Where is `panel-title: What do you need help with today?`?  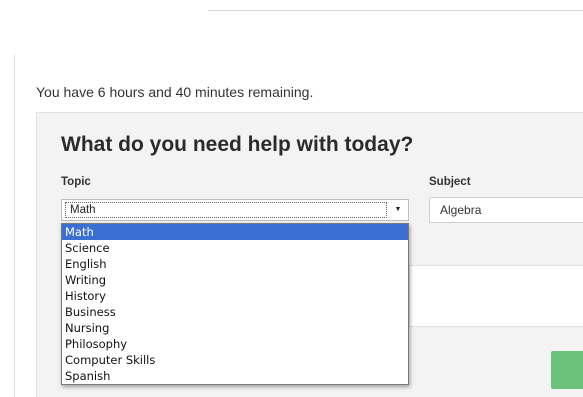
panel-title: What do you need help with today? is located at coordinates (237, 144).